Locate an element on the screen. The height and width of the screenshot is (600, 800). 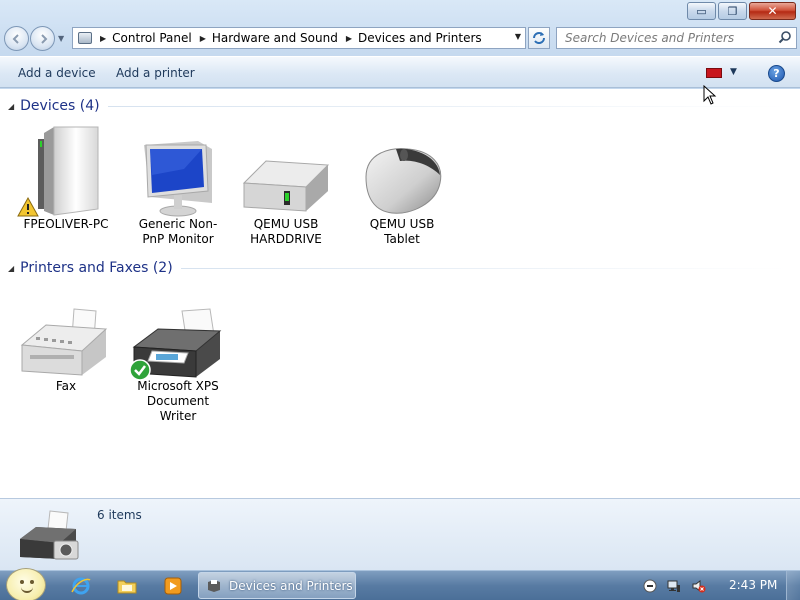
forward-button is located at coordinates (42, 38).